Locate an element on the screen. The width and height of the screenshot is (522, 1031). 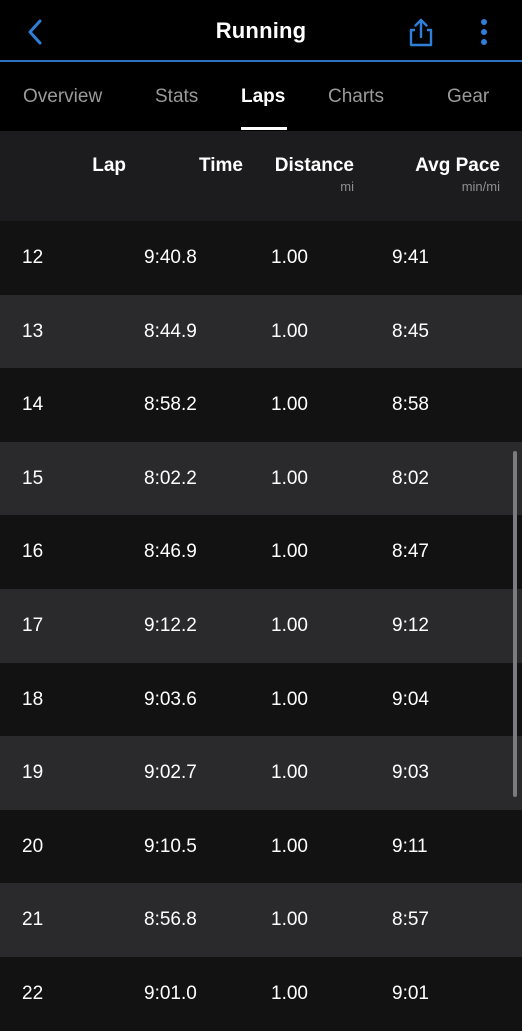
page-title: Running is located at coordinates (261, 30).